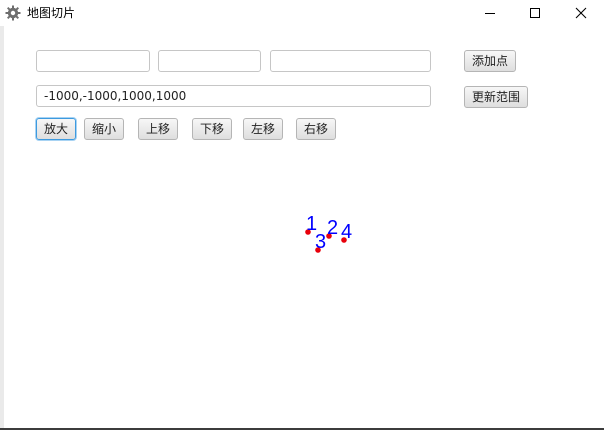 This screenshot has height=430, width=604. What do you see at coordinates (212, 129) in the screenshot?
I see `move-down-button: 下移` at bounding box center [212, 129].